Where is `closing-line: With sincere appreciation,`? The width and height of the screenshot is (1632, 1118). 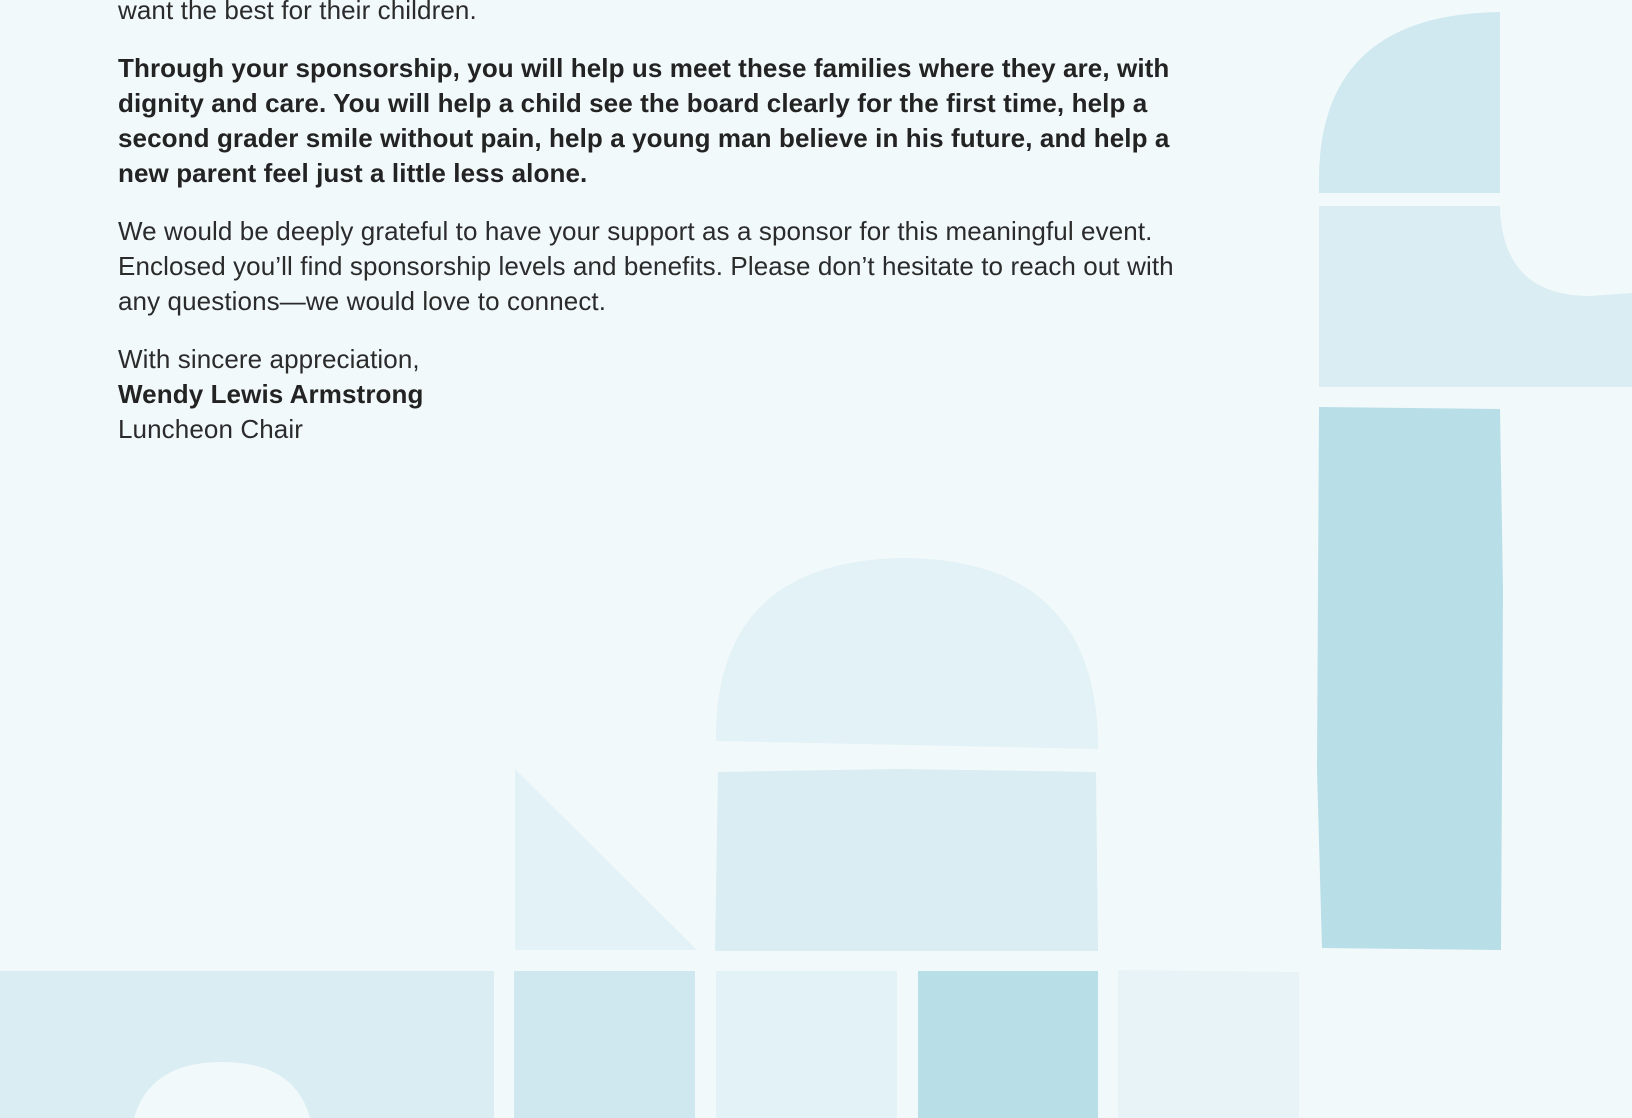 closing-line: With sincere appreciation, is located at coordinates (269, 359).